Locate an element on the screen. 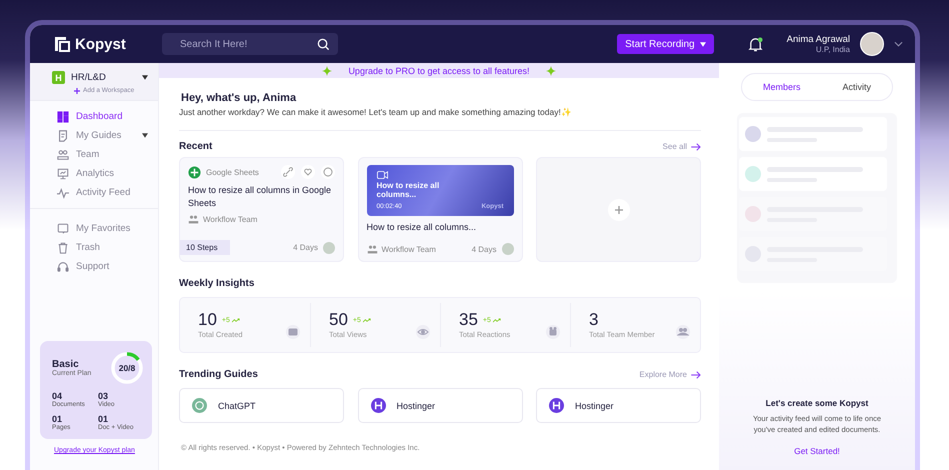 The image size is (949, 470). greeting-title: Hey, what's up, Anima is located at coordinates (239, 98).